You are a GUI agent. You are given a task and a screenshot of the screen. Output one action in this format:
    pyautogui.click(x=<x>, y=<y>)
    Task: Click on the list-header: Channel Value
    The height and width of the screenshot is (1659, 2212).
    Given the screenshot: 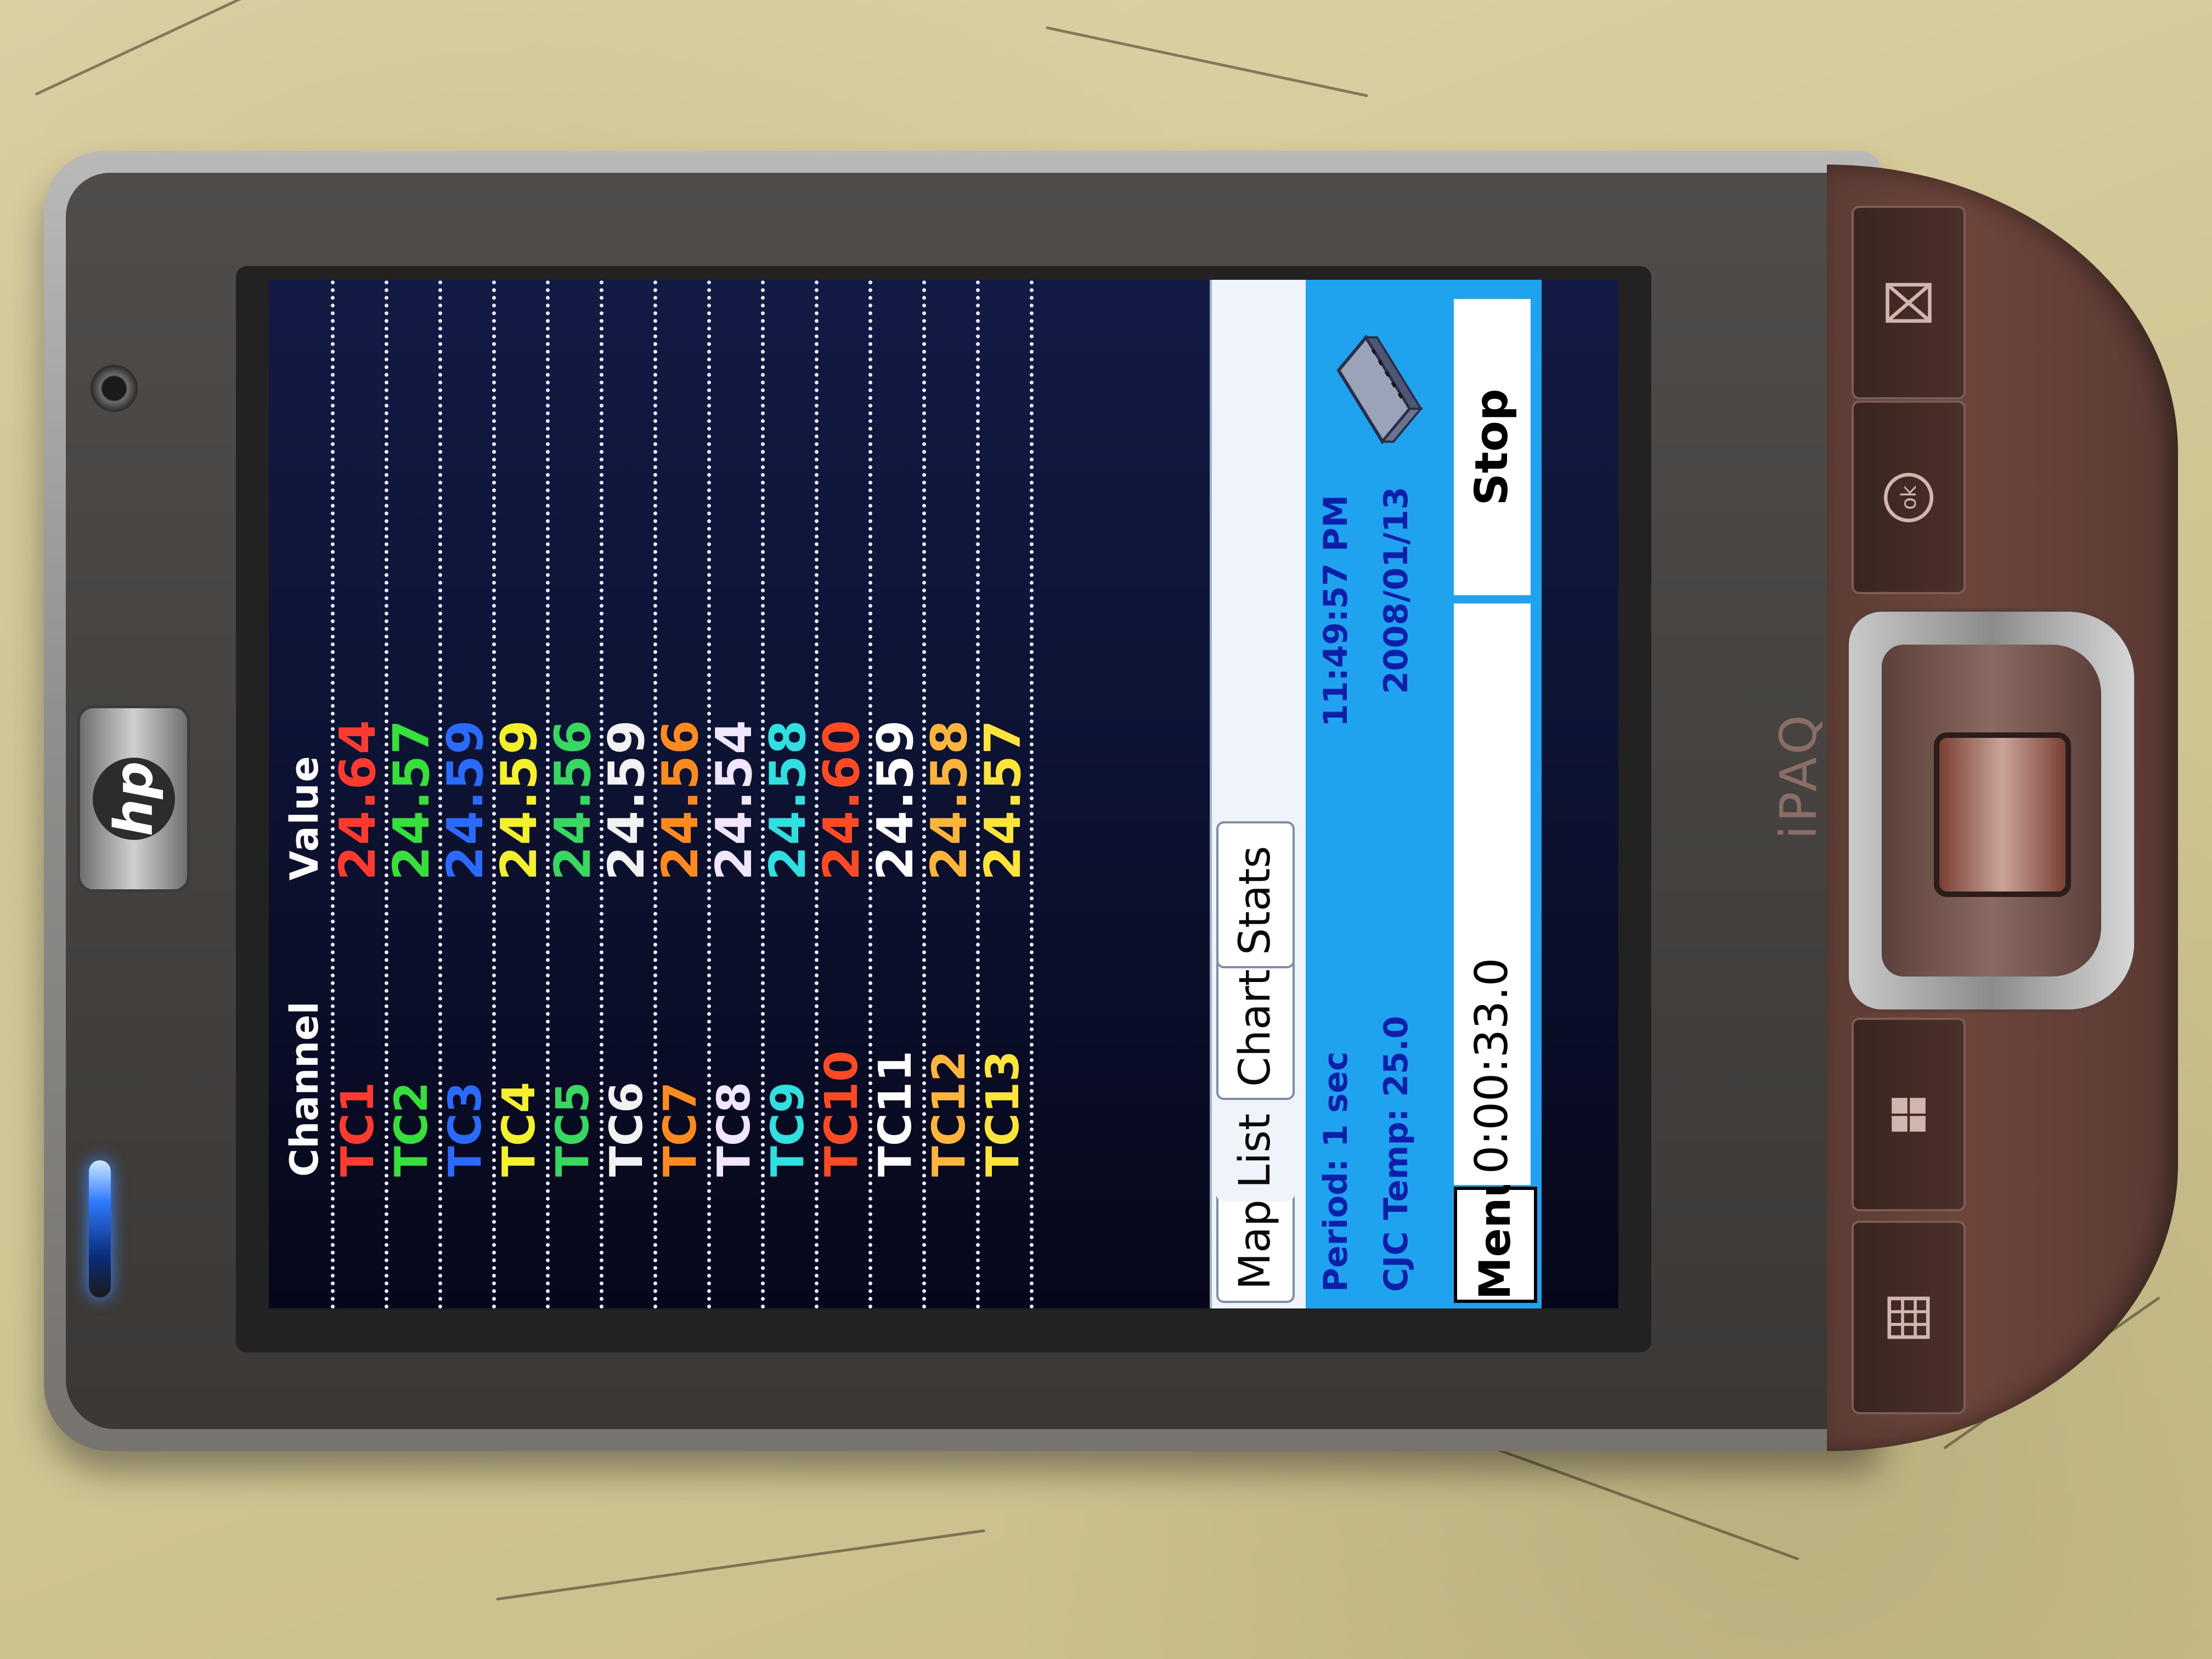 What is the action you would take?
    pyautogui.click(x=302, y=794)
    